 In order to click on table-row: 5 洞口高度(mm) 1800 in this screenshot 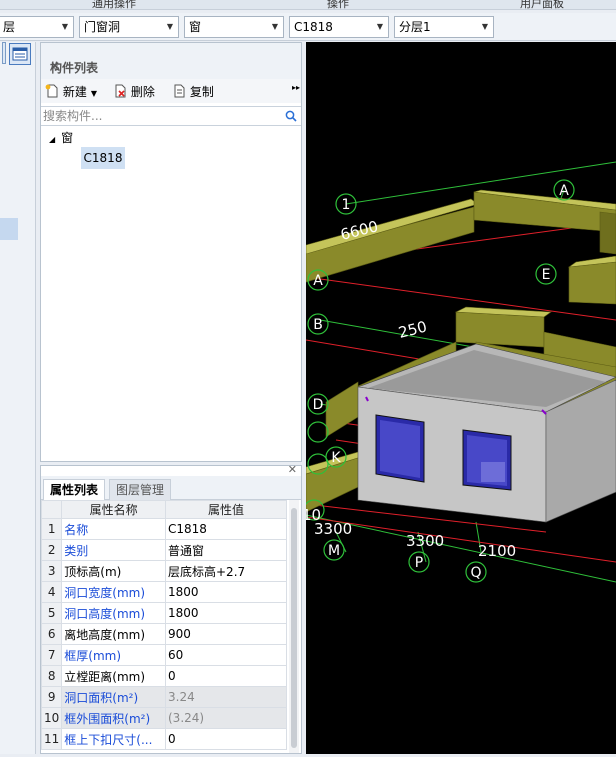, I will do `click(163, 613)`.